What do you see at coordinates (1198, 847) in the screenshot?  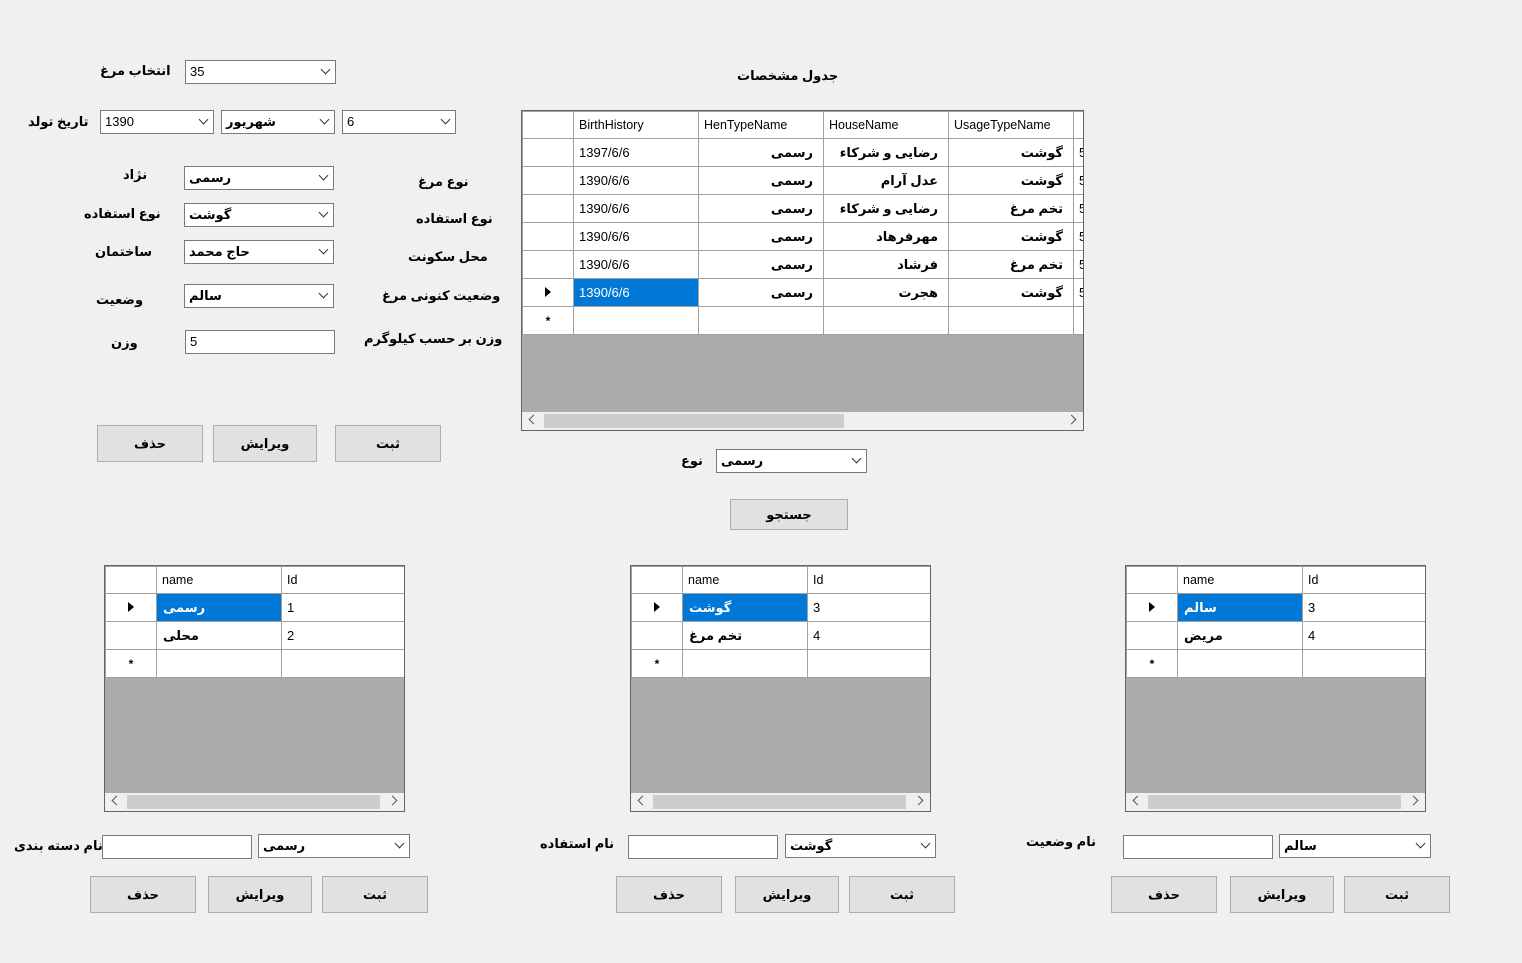 I see `status-name-input` at bounding box center [1198, 847].